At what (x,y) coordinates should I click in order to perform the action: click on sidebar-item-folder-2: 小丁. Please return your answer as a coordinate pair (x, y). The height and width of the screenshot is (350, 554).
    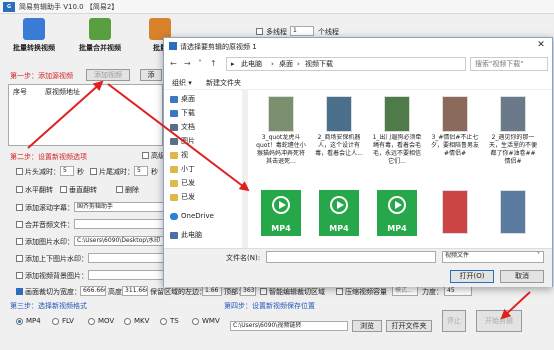
    Looking at the image, I should click on (182, 169).